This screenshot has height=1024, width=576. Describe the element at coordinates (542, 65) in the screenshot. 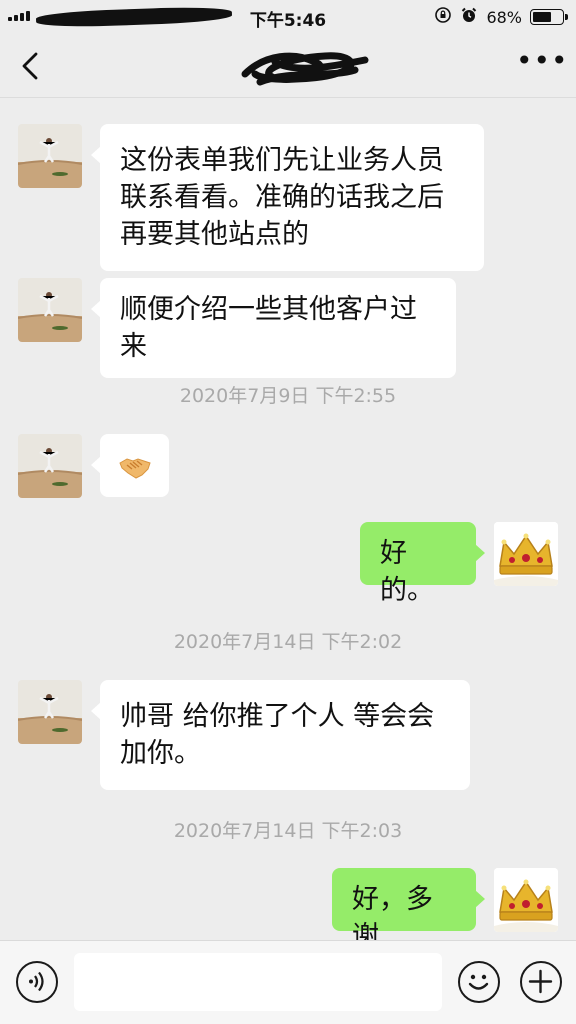

I see `more-button: •••` at that location.